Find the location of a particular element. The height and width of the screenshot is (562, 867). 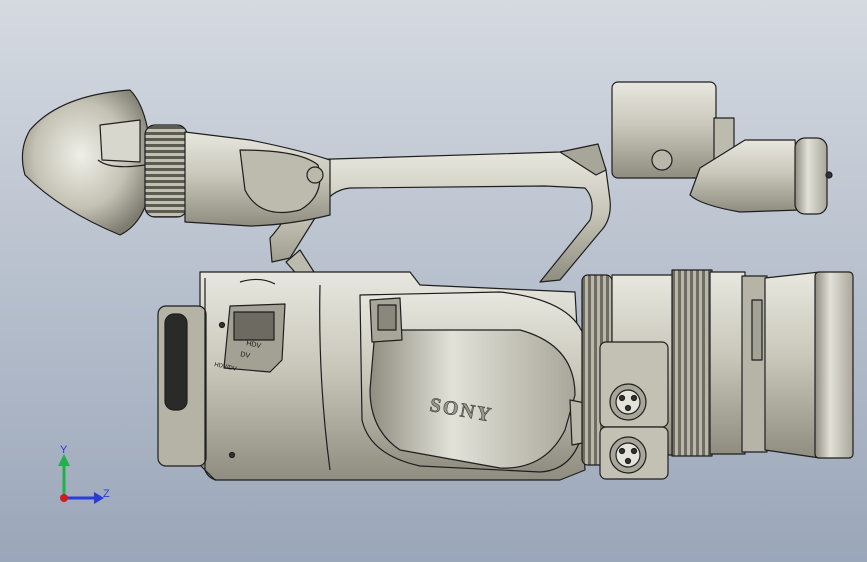

lcd-panel: SONY is located at coordinates (479, 382).